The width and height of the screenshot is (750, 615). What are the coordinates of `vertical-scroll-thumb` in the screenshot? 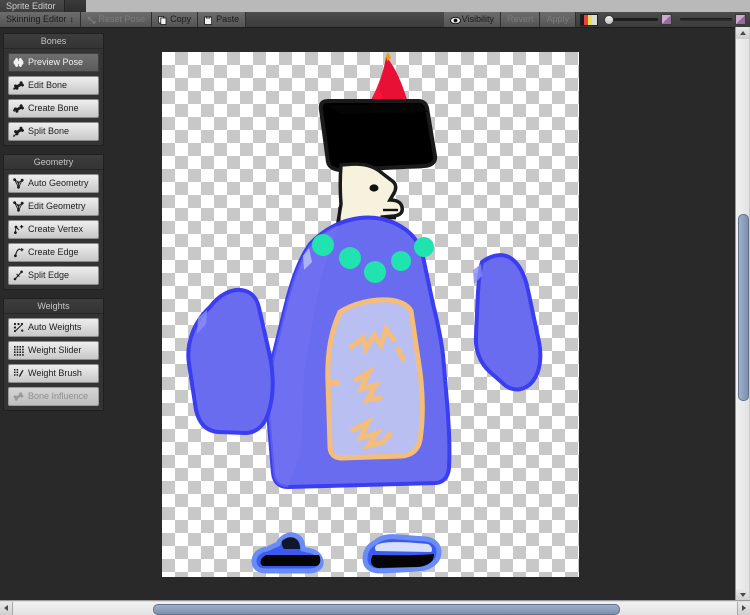 It's located at (743, 307).